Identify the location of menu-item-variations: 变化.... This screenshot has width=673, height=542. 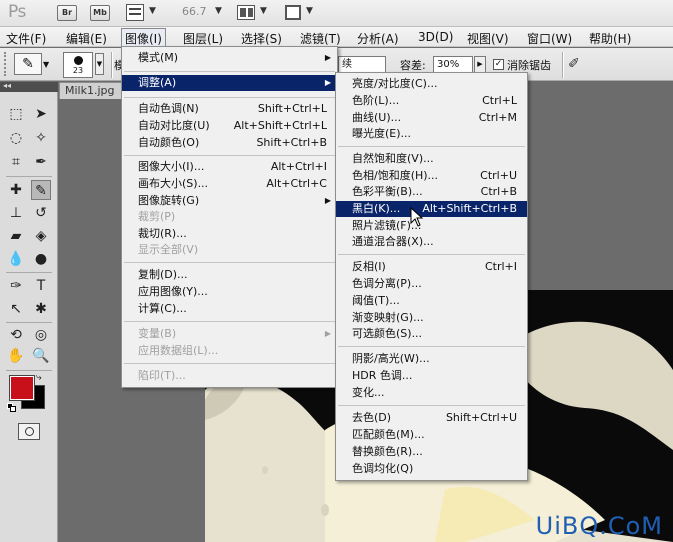
(431, 393).